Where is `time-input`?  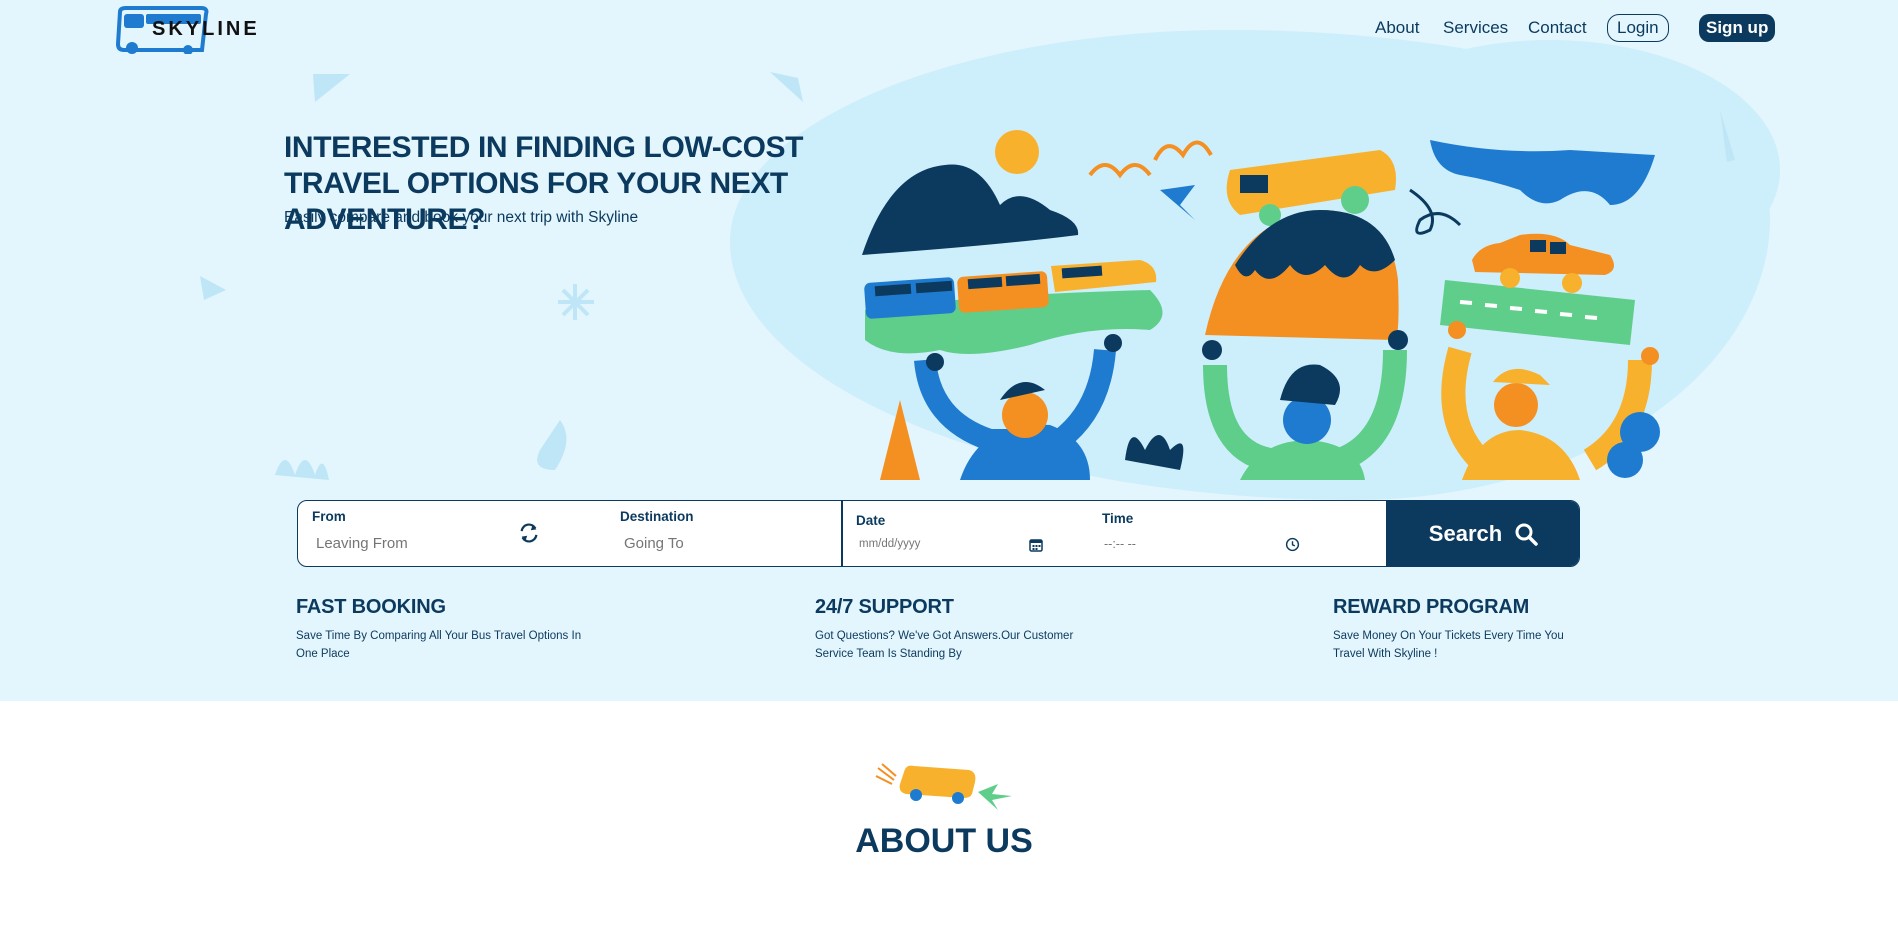
time-input is located at coordinates (1184, 544).